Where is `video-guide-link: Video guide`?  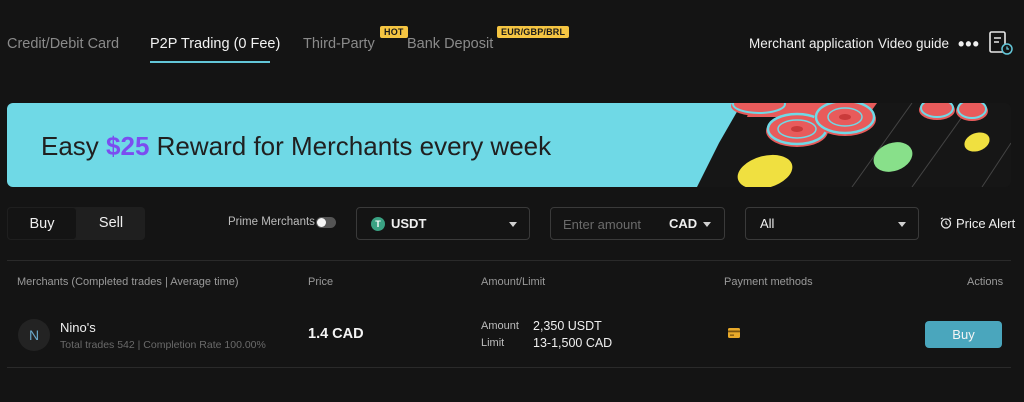 video-guide-link: Video guide is located at coordinates (913, 43).